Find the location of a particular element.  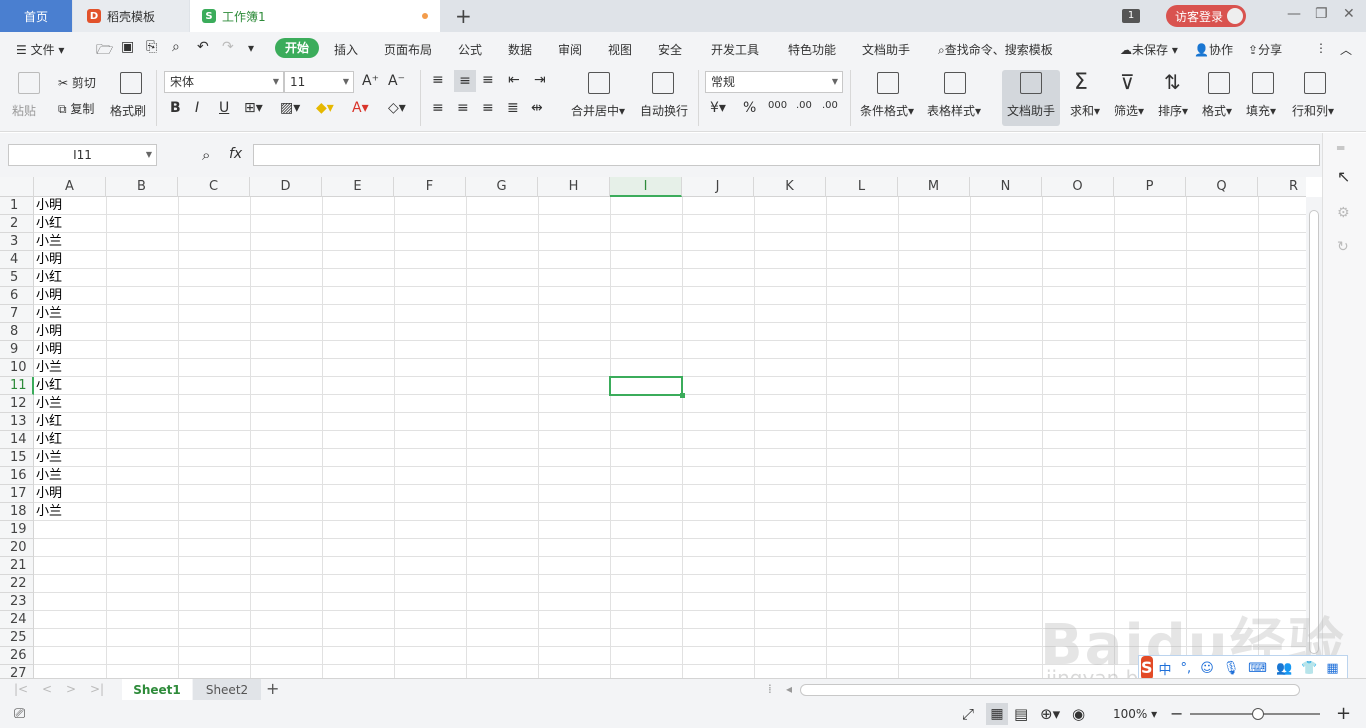

distributed-icon: ⇹ is located at coordinates (537, 108).